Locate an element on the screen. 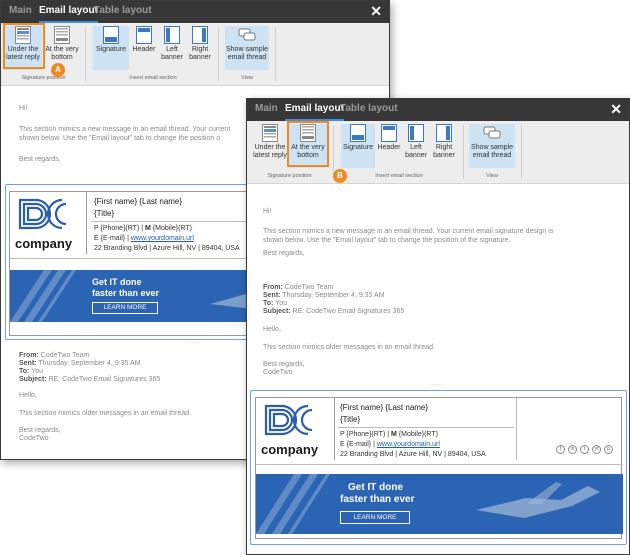 This screenshot has width=630, height=555. youtube-icon: yt is located at coordinates (596, 449).